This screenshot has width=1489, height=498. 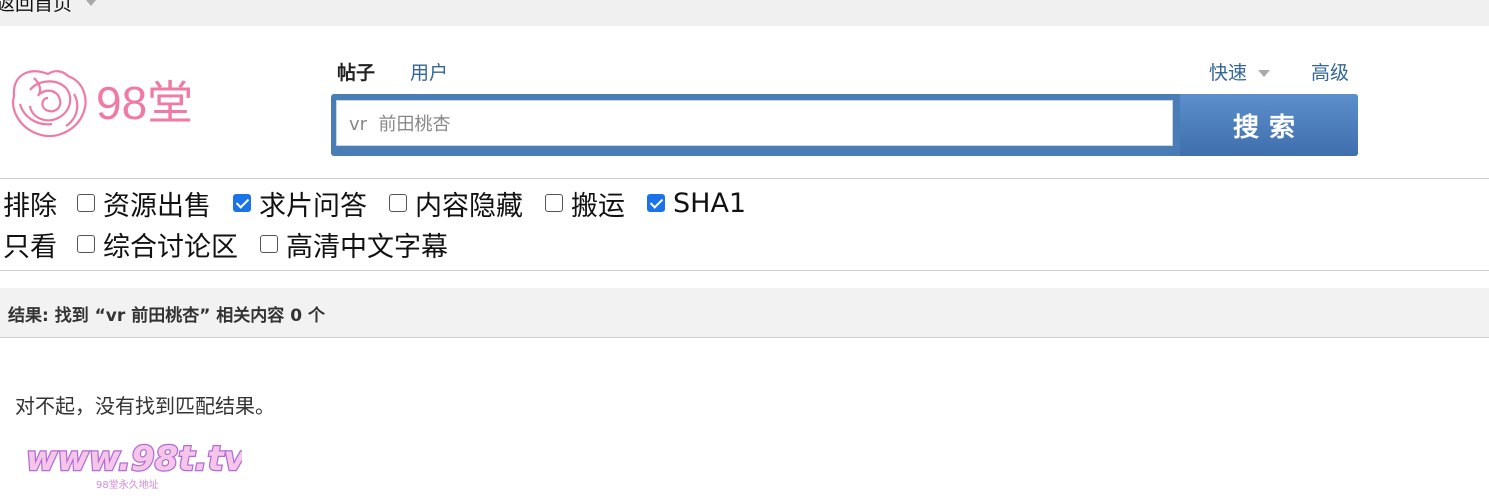 I want to click on watermark-logo: www.98t.tv 98堂永久地址, so click(x=133, y=464).